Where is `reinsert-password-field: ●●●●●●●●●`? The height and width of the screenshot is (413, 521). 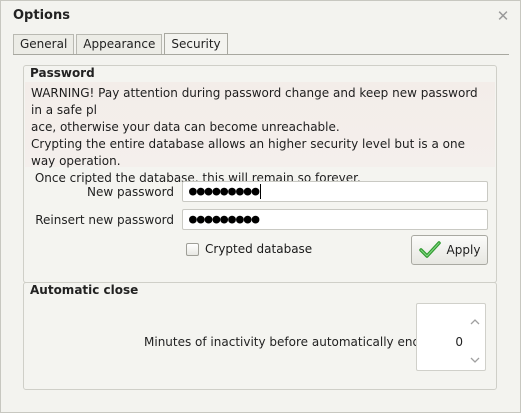 reinsert-password-field: ●●●●●●●●● is located at coordinates (335, 219).